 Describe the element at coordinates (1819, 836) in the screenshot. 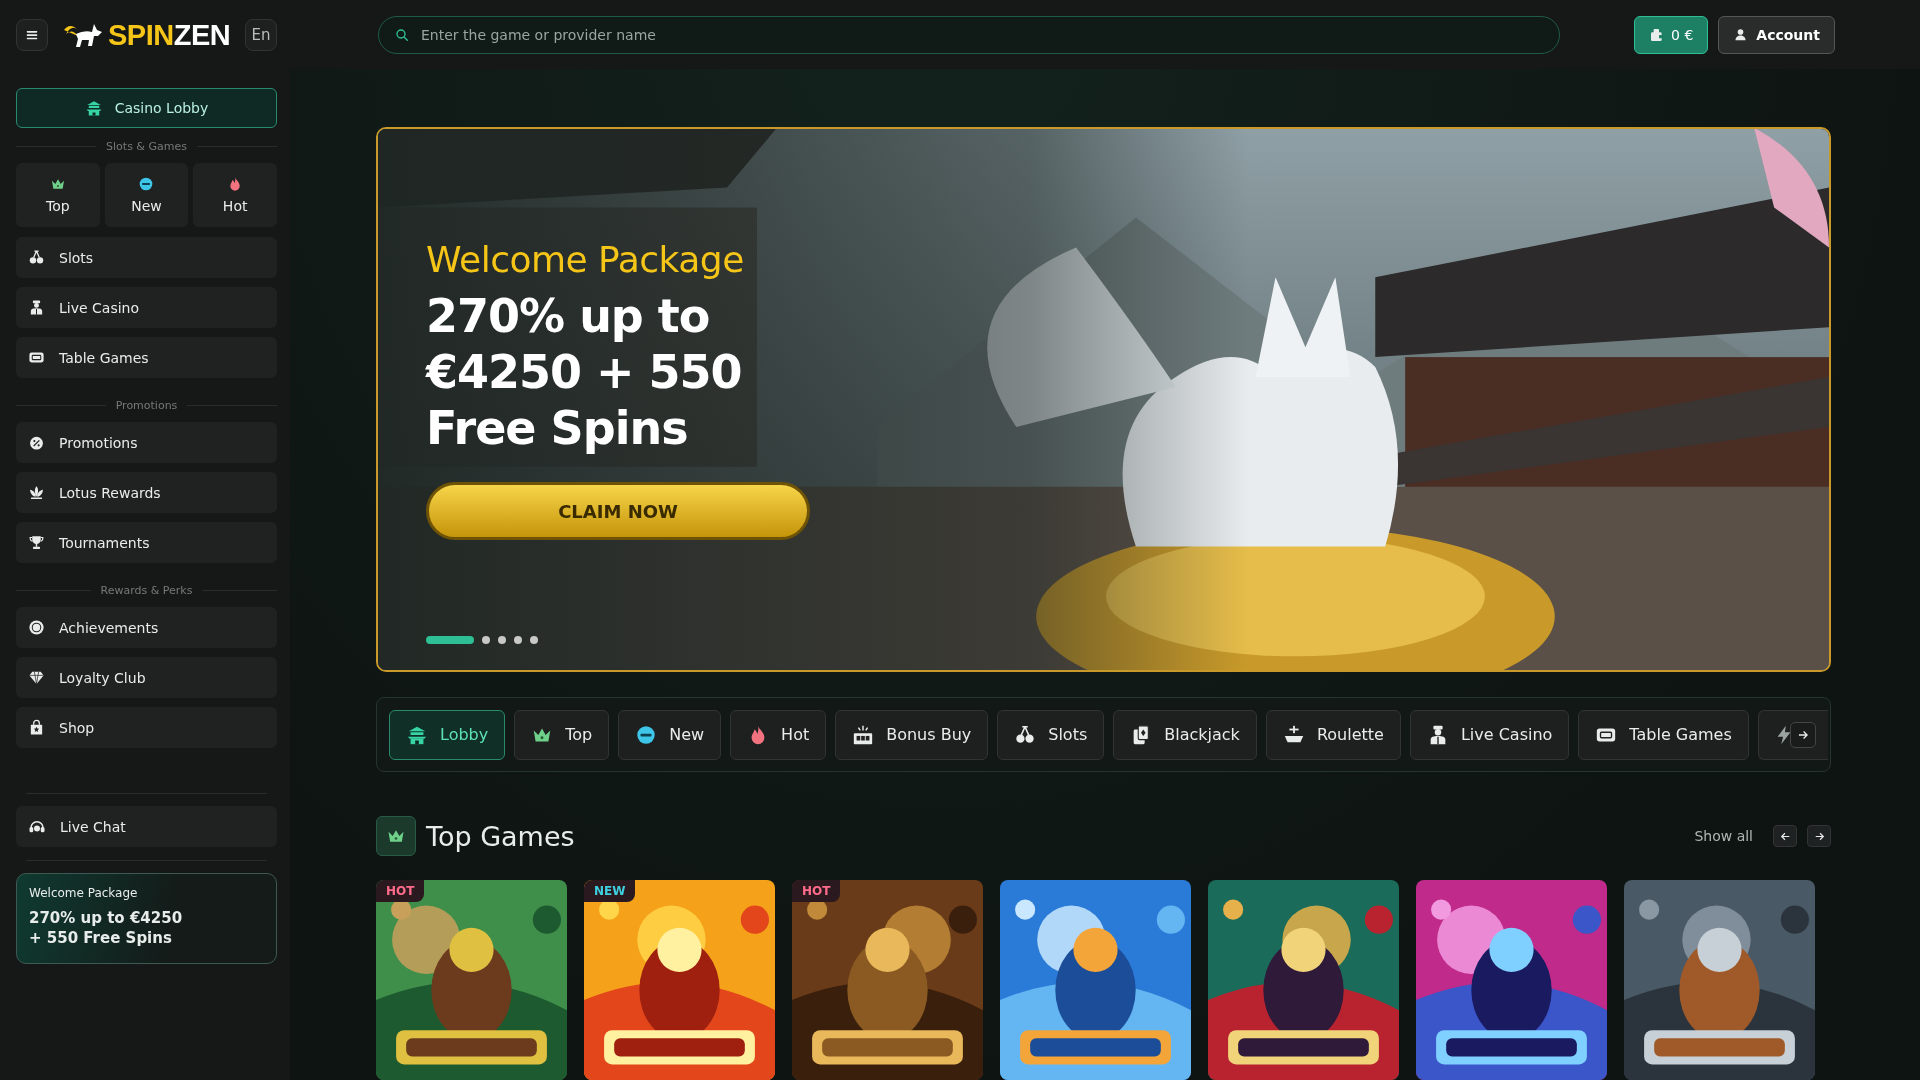

I see `next-button` at that location.